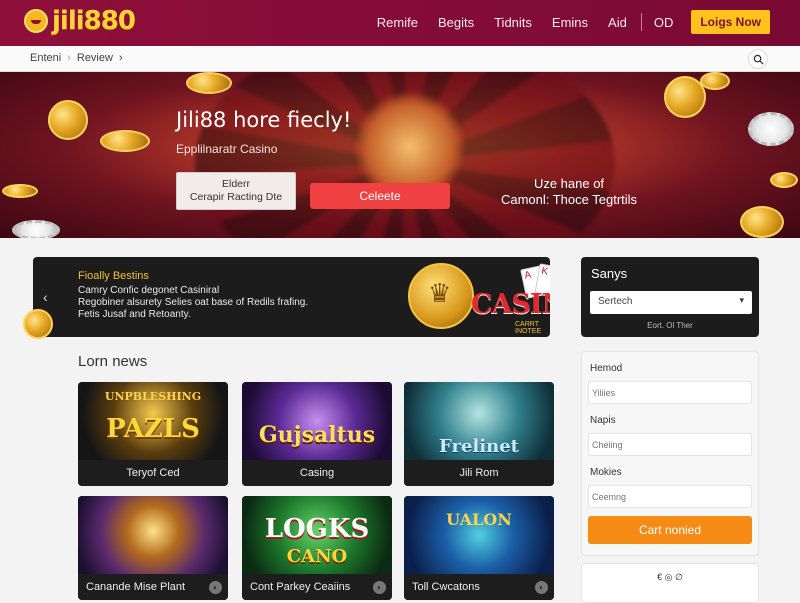  Describe the element at coordinates (741, 300) in the screenshot. I see `chevron-down-icon: ▾` at that location.